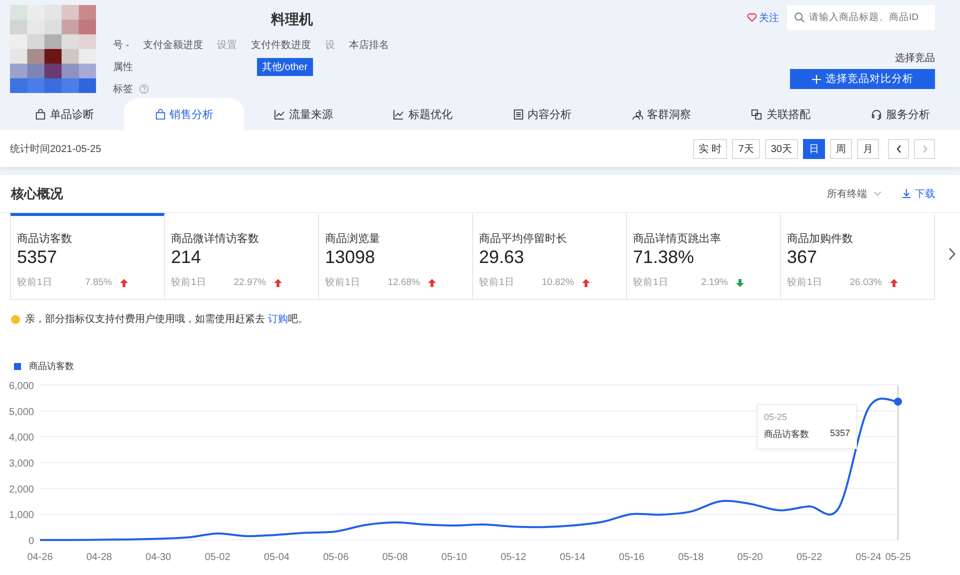  Describe the element at coordinates (292, 20) in the screenshot. I see `product-title: 料理机` at that location.